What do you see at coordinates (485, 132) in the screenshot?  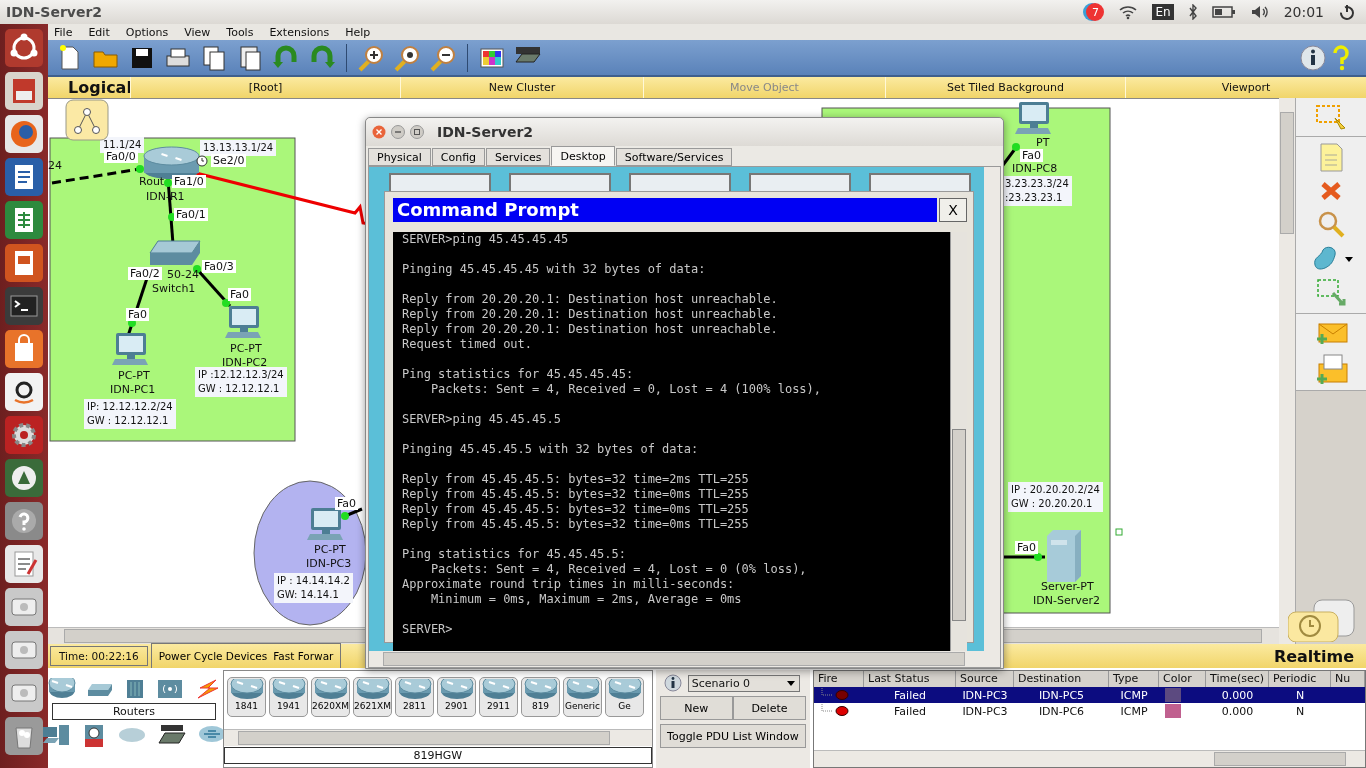 I see `dialog-title: IDN-Server2` at bounding box center [485, 132].